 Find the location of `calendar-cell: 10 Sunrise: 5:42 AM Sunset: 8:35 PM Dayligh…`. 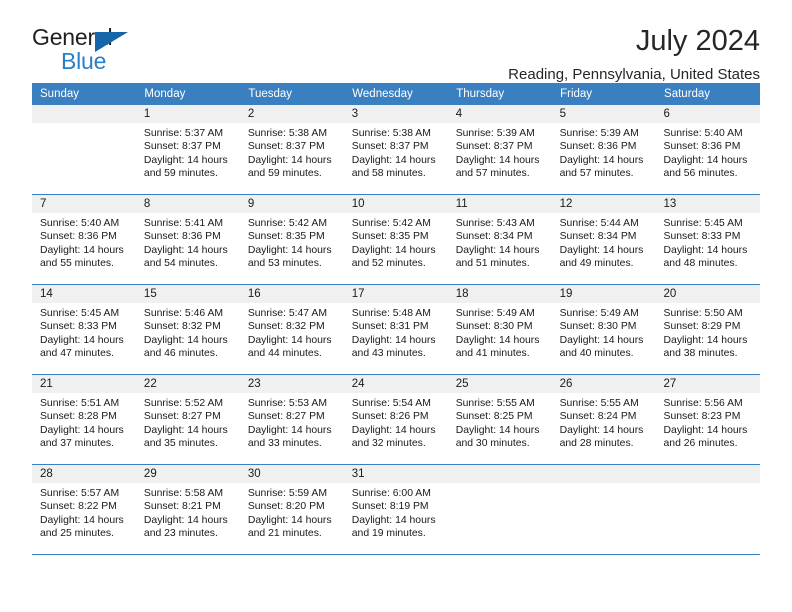

calendar-cell: 10 Sunrise: 5:42 AM Sunset: 8:35 PM Dayligh… is located at coordinates (395, 239).